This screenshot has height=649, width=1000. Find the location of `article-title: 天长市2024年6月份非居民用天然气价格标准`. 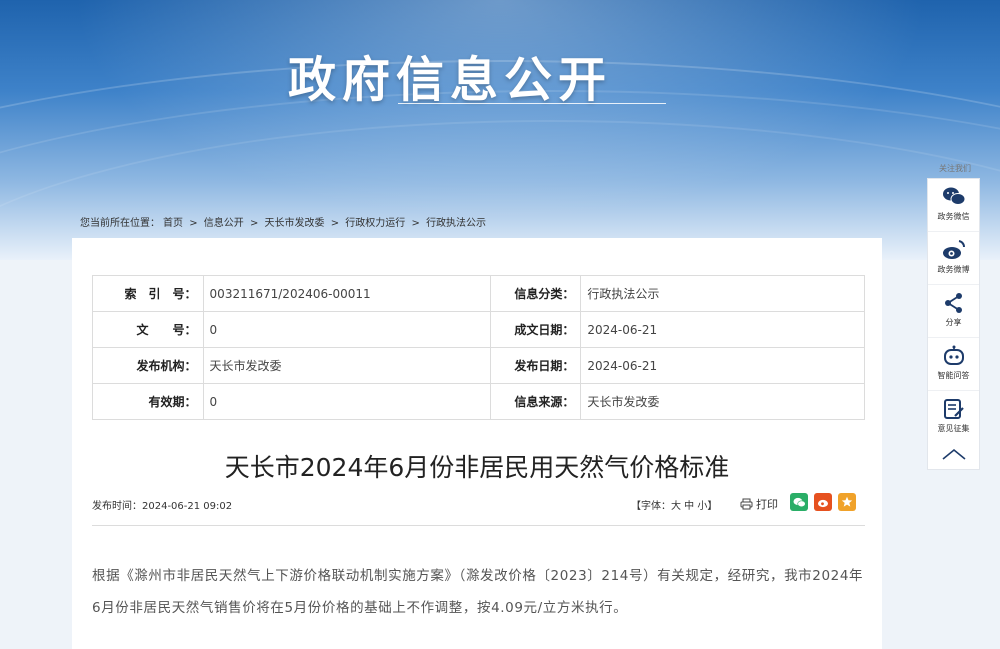

article-title: 天长市2024年6月份非居民用天然气价格标准 is located at coordinates (477, 467).